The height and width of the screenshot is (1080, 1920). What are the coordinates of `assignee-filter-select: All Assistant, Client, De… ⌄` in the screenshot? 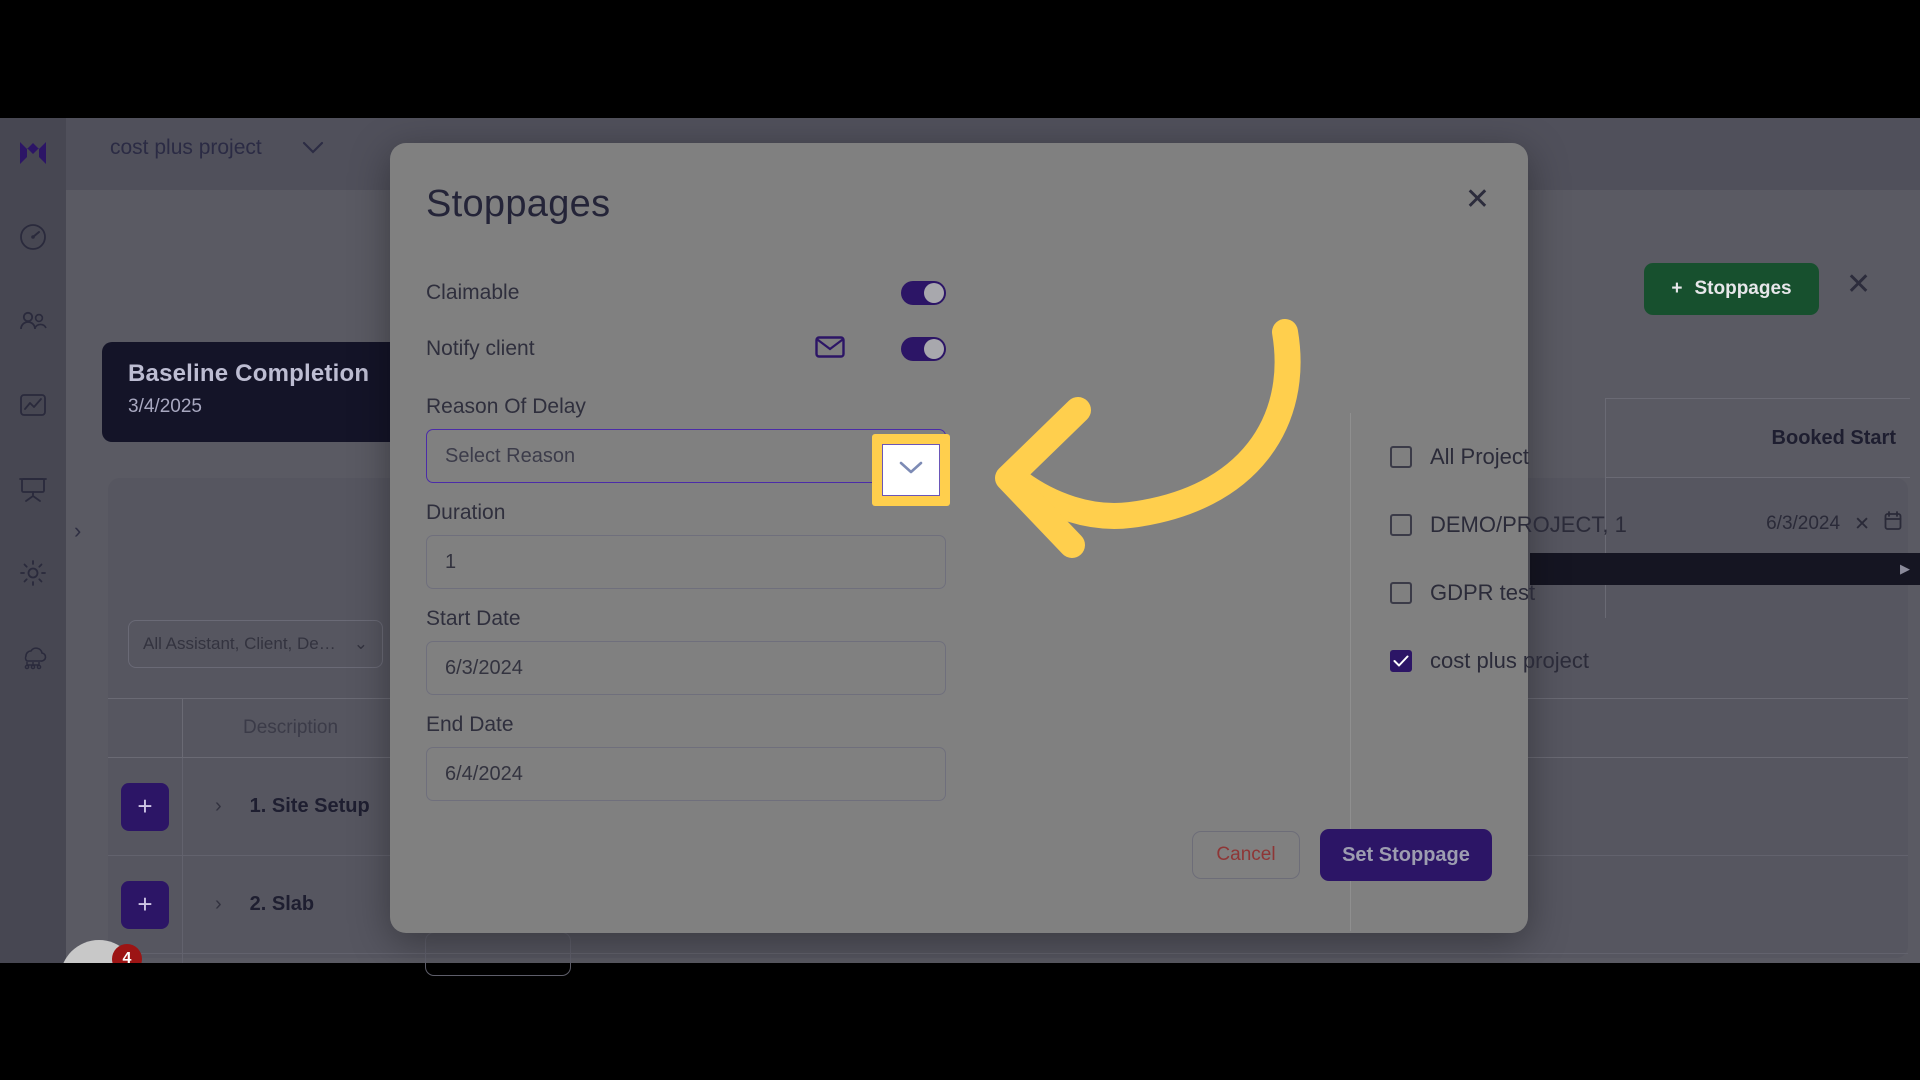 It's located at (255, 644).